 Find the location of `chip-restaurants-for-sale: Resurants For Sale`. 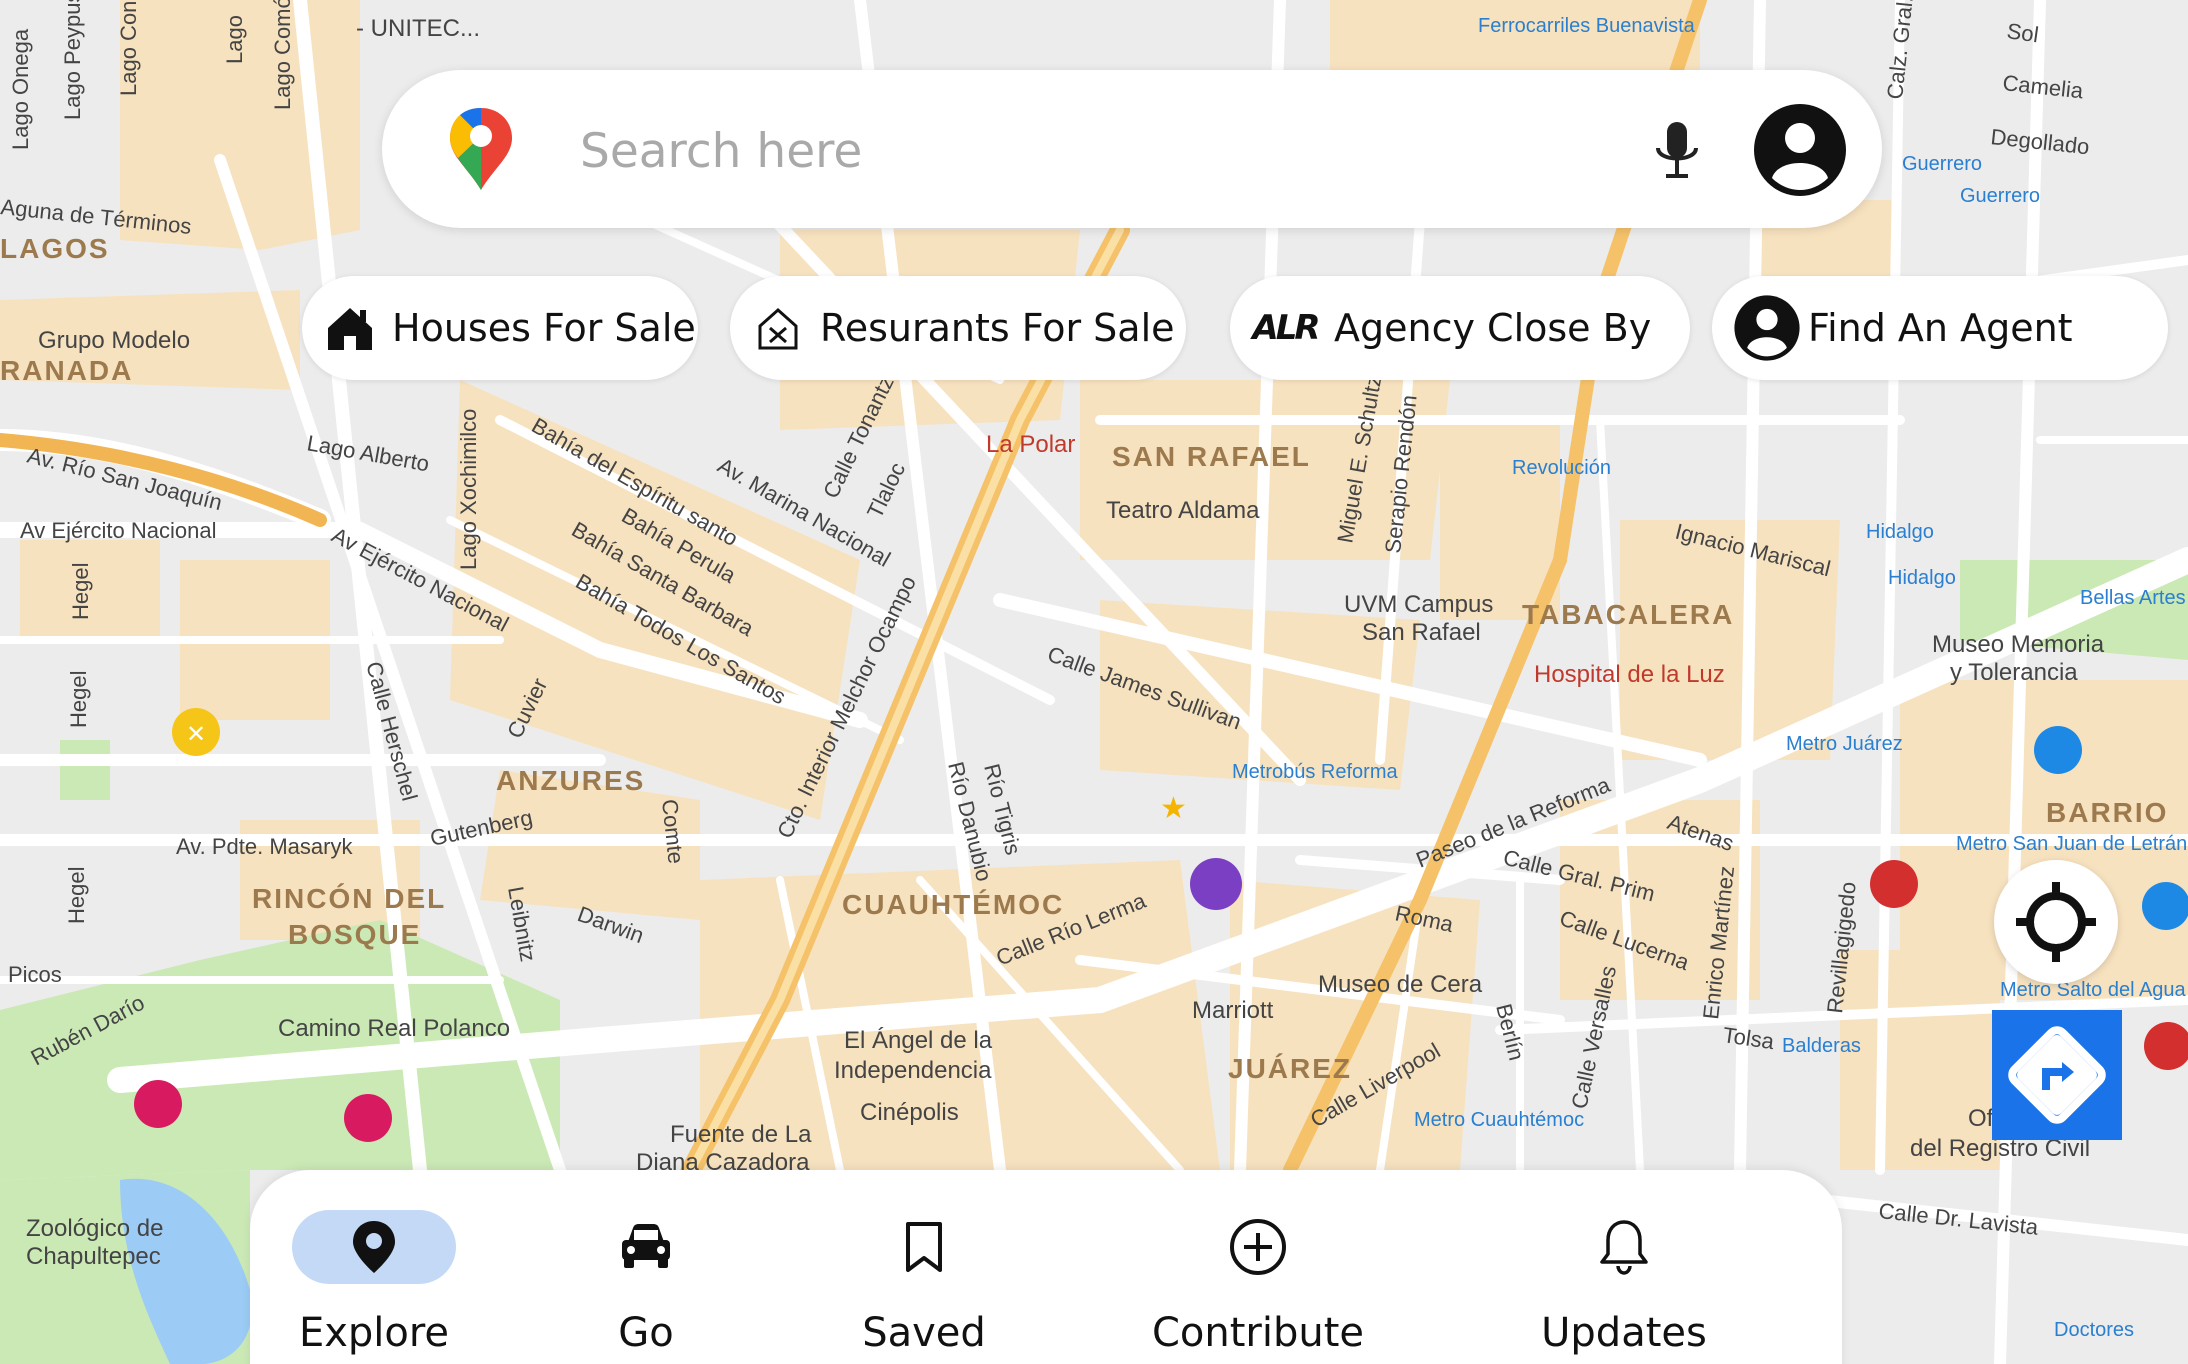

chip-restaurants-for-sale: Resurants For Sale is located at coordinates (958, 328).